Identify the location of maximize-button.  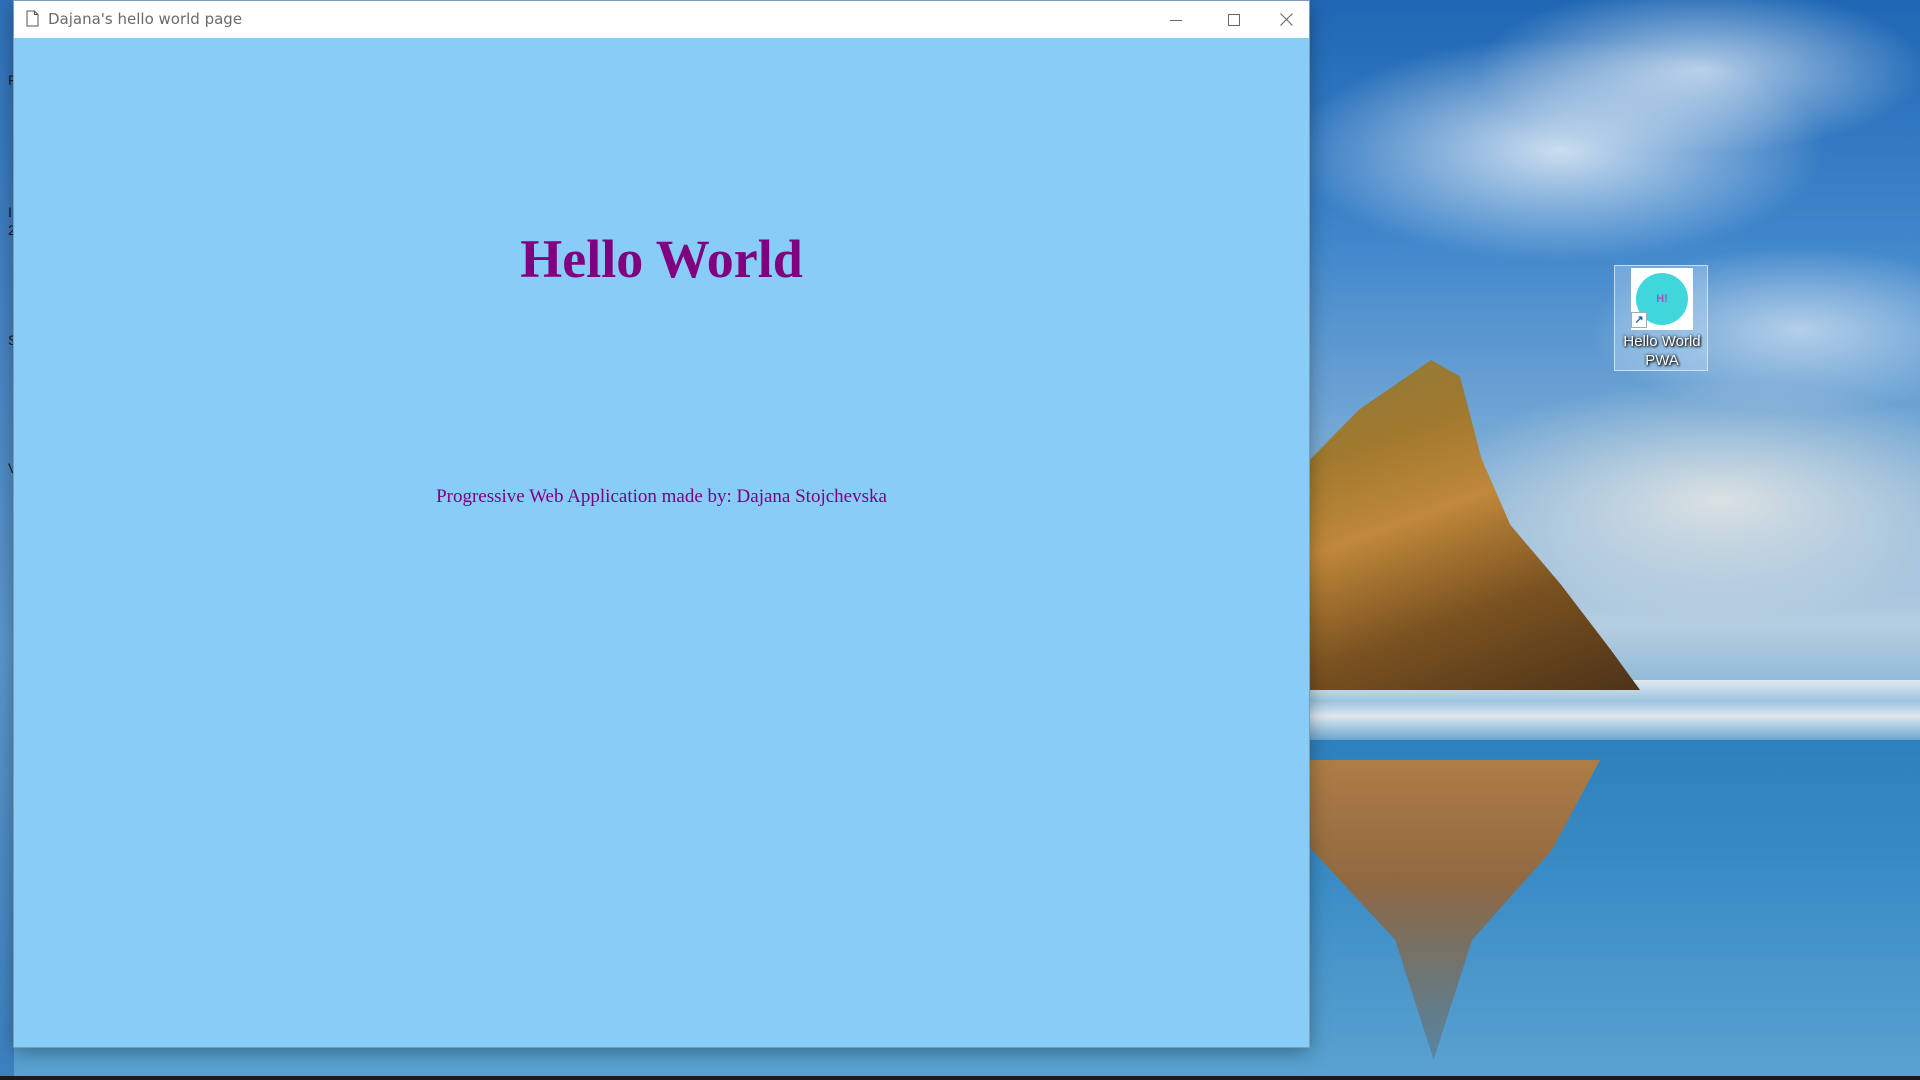
(1234, 19).